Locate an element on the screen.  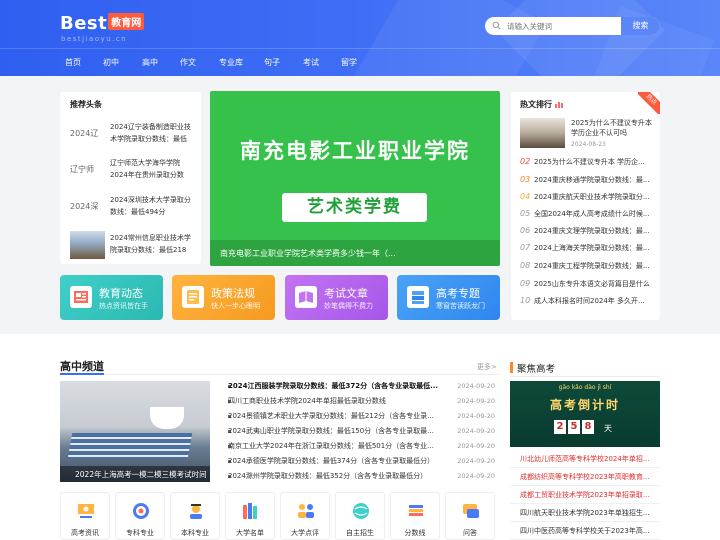
thumbnail: 2024深 is located at coordinates (84, 206).